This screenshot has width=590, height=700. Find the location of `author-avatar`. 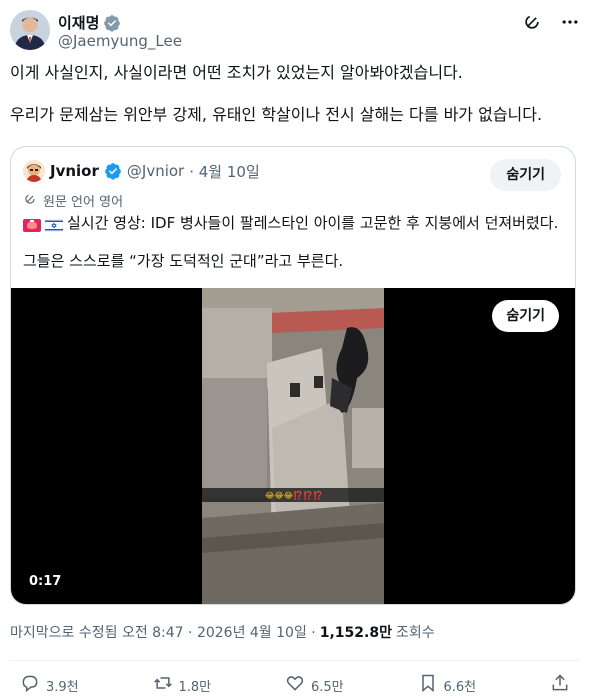

author-avatar is located at coordinates (30, 30).